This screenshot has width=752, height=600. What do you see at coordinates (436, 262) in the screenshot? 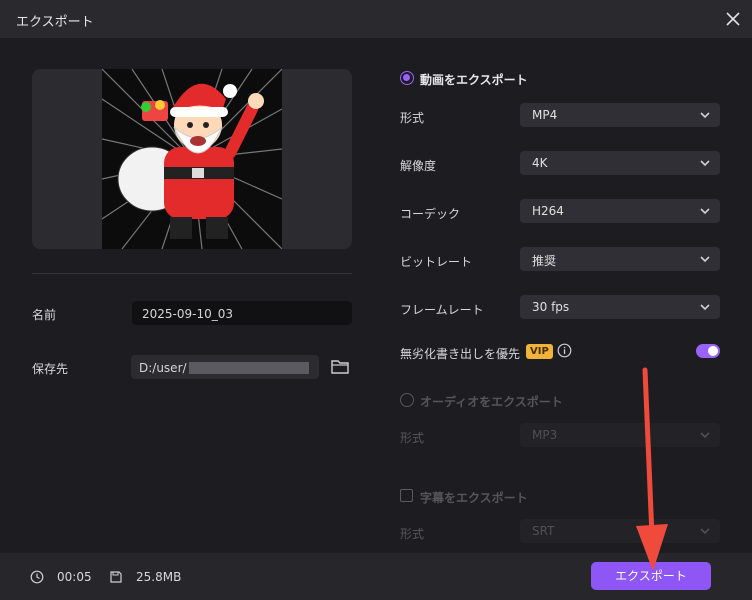
I see `bitrate-label: ビットレート` at bounding box center [436, 262].